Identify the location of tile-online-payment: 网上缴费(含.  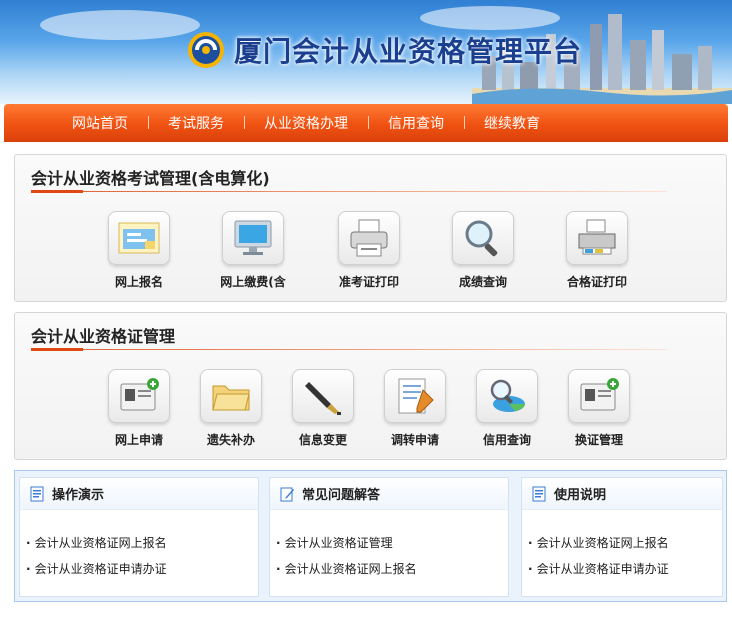
(253, 250).